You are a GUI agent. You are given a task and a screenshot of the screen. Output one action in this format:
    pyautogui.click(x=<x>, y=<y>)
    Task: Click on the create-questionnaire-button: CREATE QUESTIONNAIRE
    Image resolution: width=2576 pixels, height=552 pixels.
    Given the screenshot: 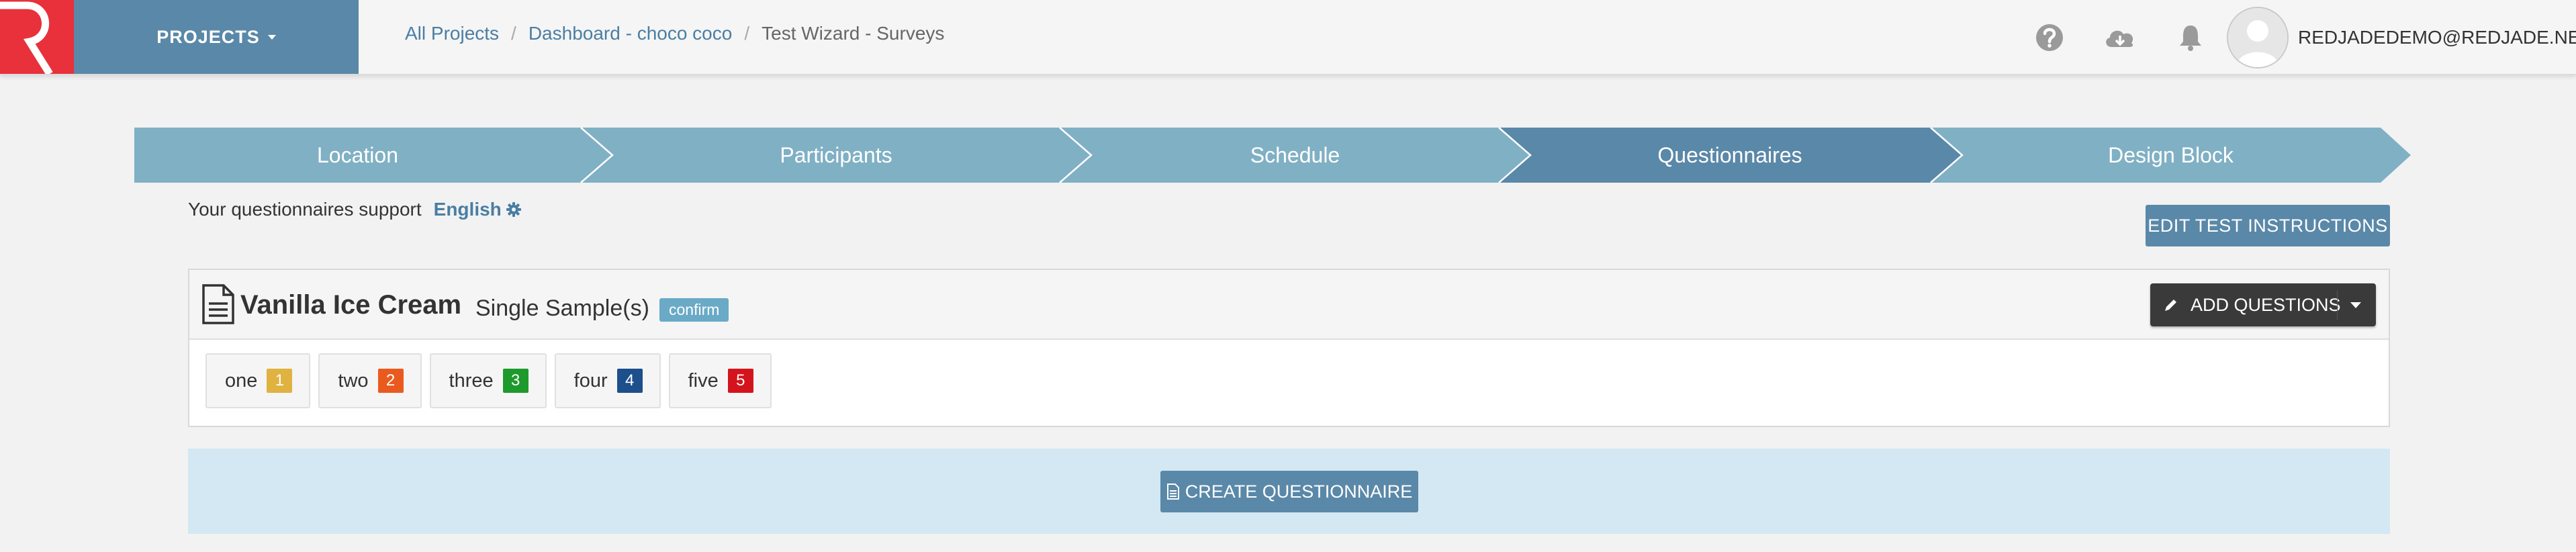 What is the action you would take?
    pyautogui.click(x=1289, y=491)
    